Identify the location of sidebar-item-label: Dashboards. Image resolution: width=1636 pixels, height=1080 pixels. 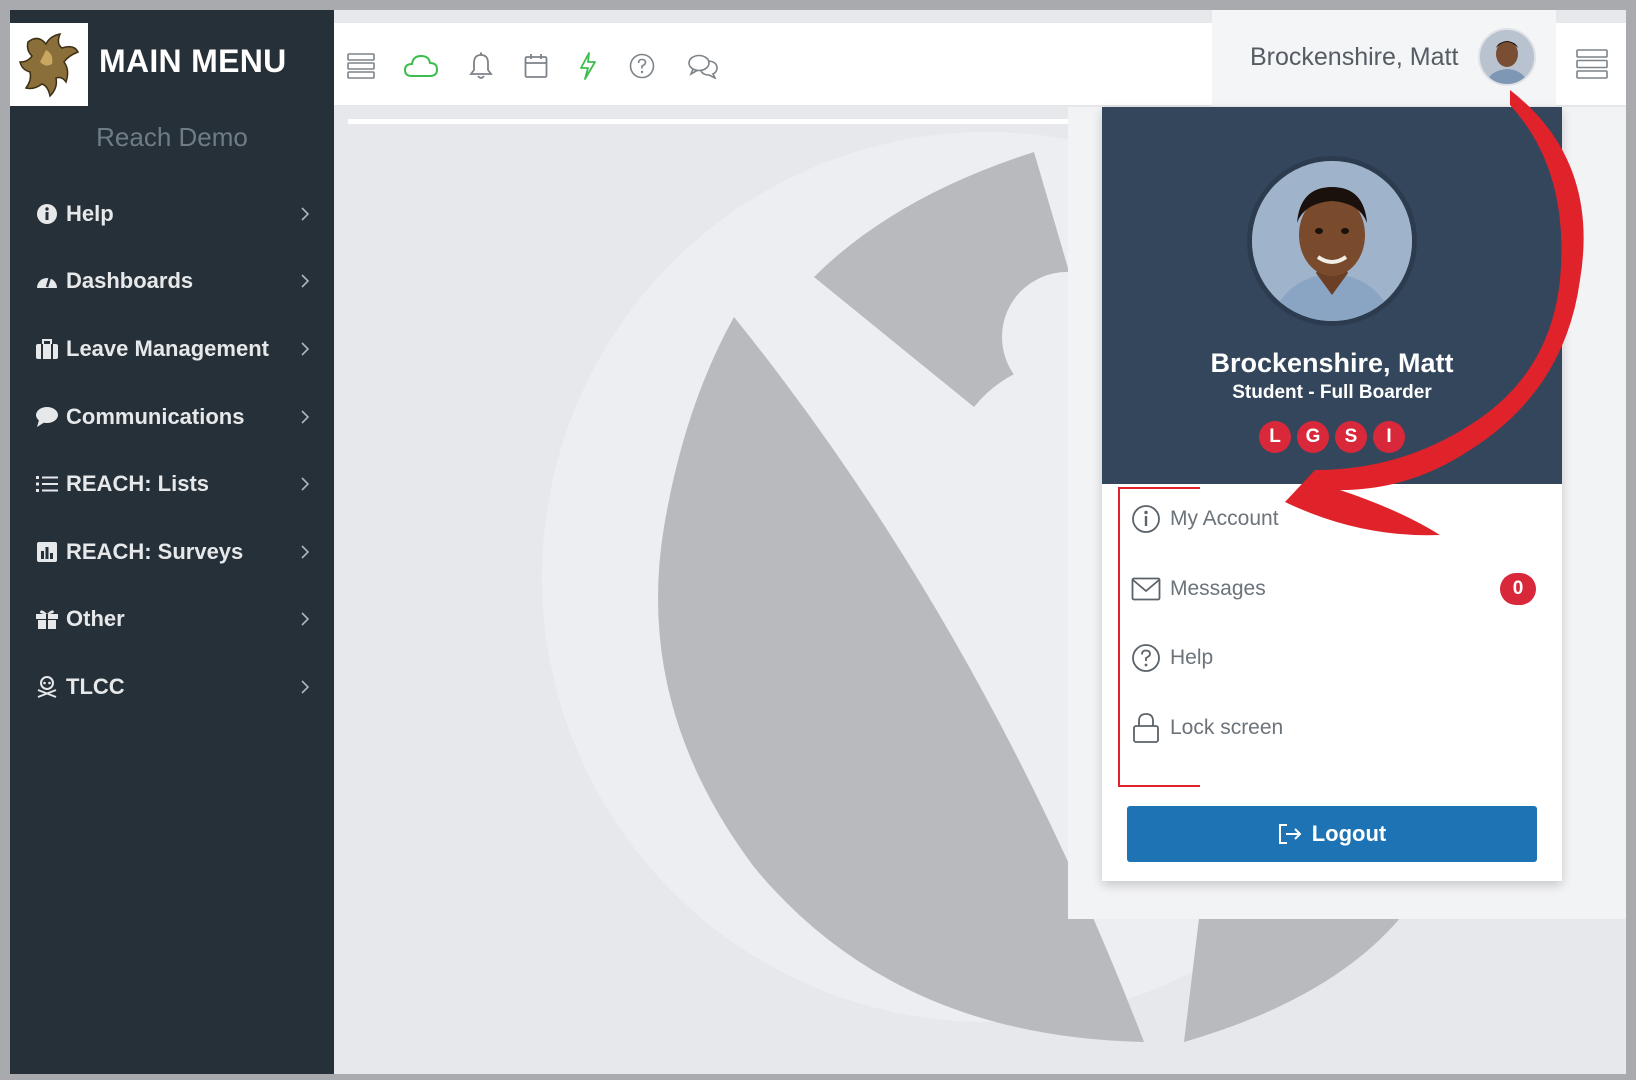
(130, 281).